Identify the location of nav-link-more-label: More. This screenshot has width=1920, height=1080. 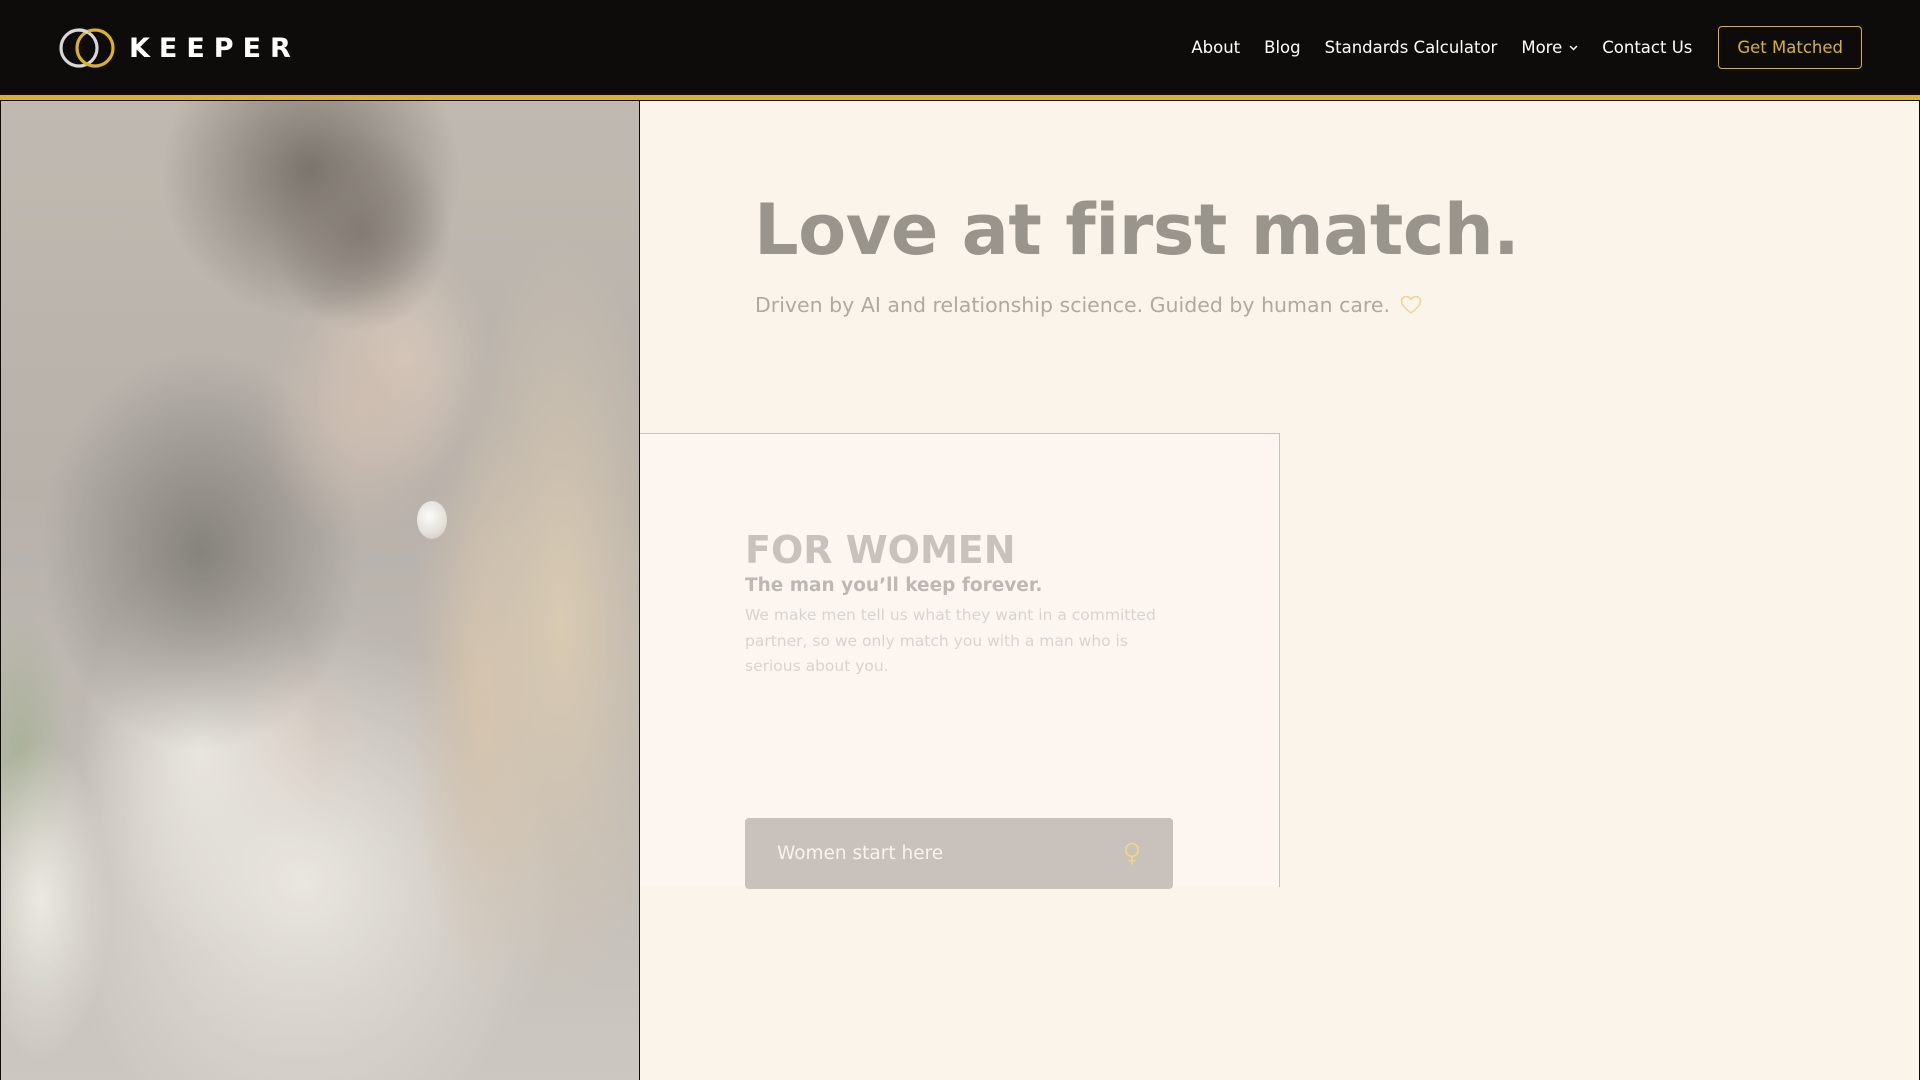
(1542, 47).